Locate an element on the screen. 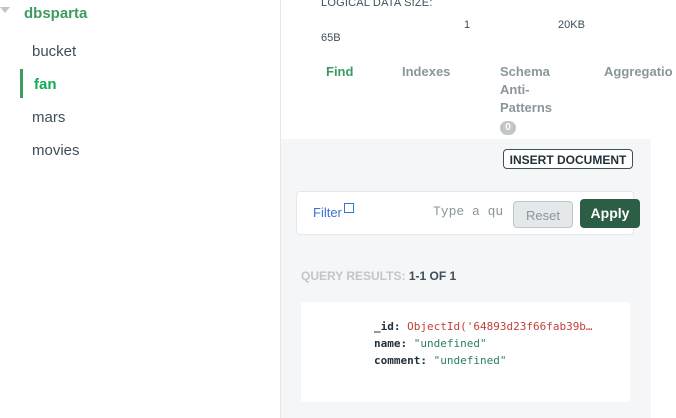  tab-schema-anti-patterns: Schema Anti- Patterns 0 is located at coordinates (526, 99).